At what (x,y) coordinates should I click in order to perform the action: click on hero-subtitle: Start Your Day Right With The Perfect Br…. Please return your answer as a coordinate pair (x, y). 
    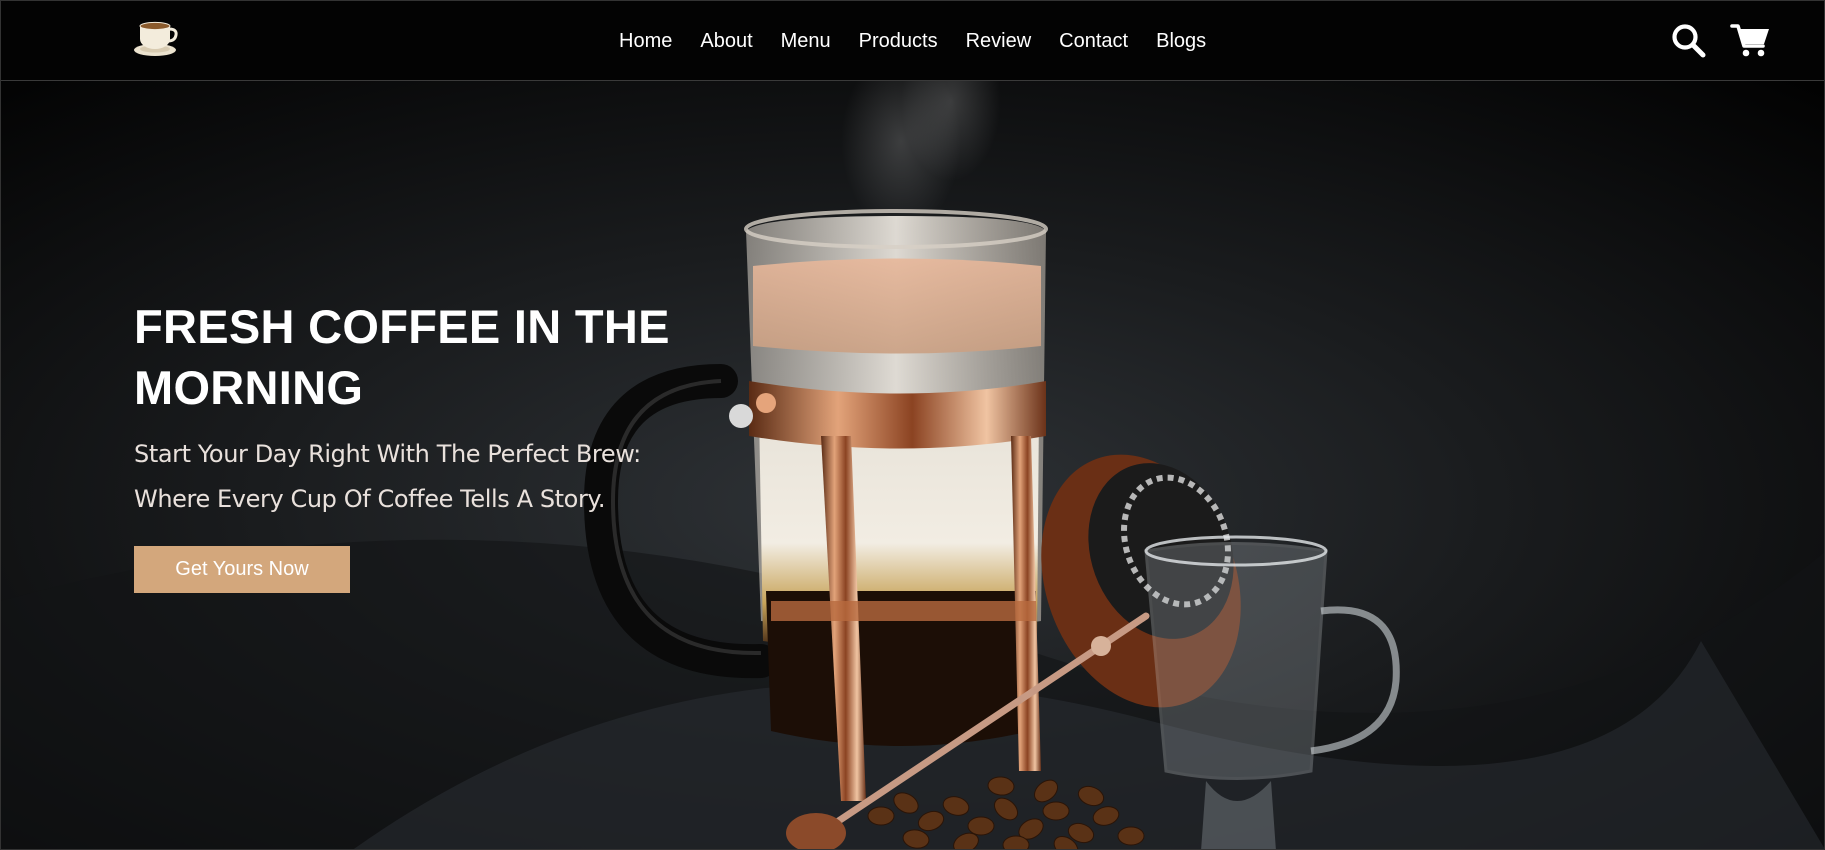
    Looking at the image, I should click on (387, 476).